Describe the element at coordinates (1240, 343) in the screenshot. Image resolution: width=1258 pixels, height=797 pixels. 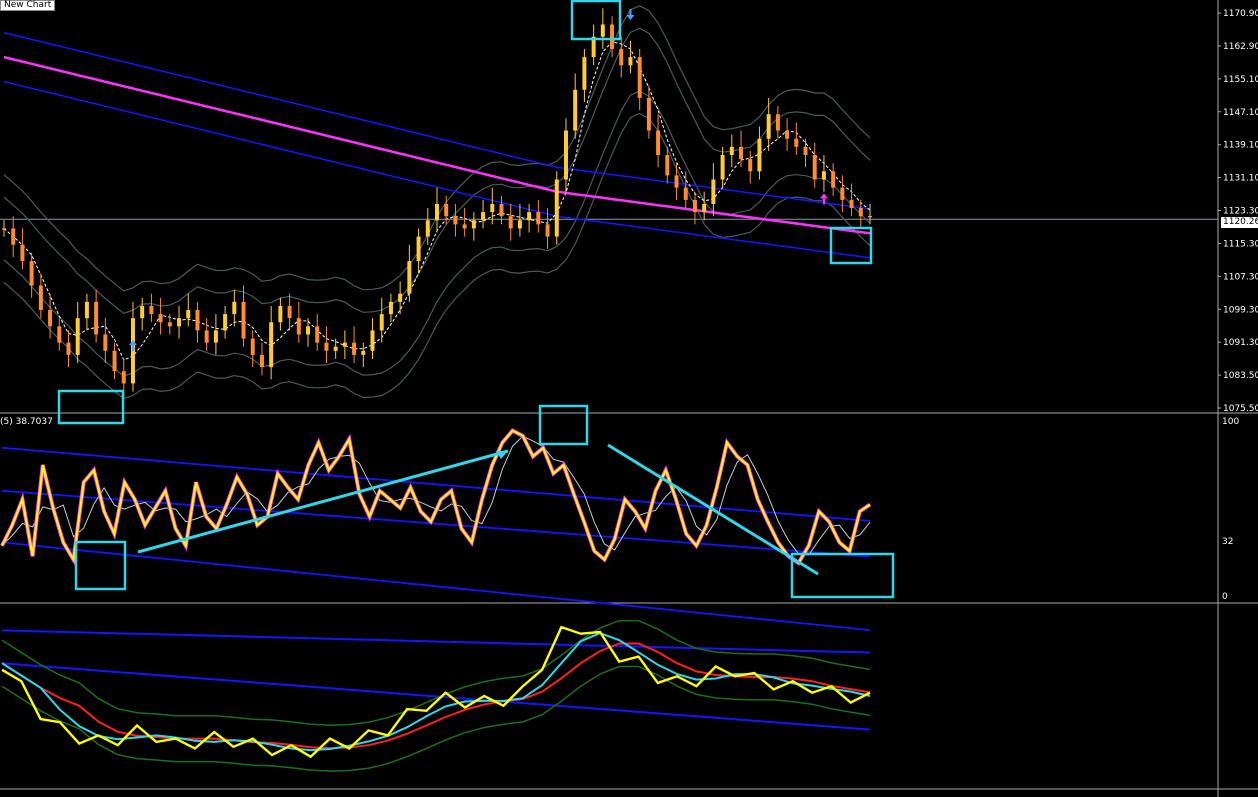
I see `price-tick-label: 1091.30` at that location.